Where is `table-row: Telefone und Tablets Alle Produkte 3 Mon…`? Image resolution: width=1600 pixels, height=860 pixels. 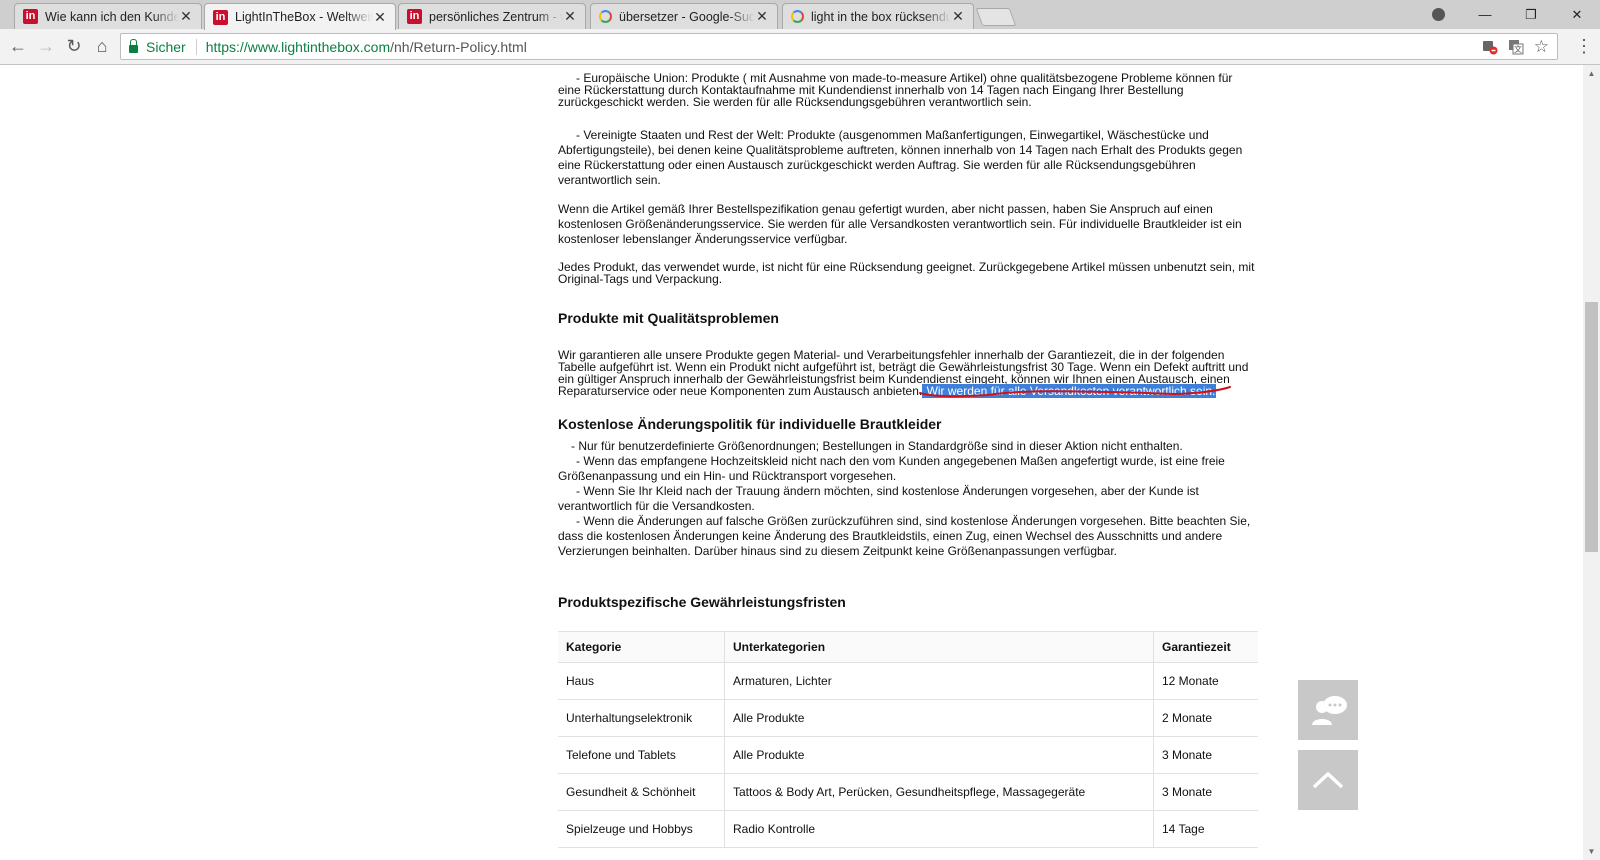
table-row: Telefone und Tablets Alle Produkte 3 Mon… is located at coordinates (908, 755).